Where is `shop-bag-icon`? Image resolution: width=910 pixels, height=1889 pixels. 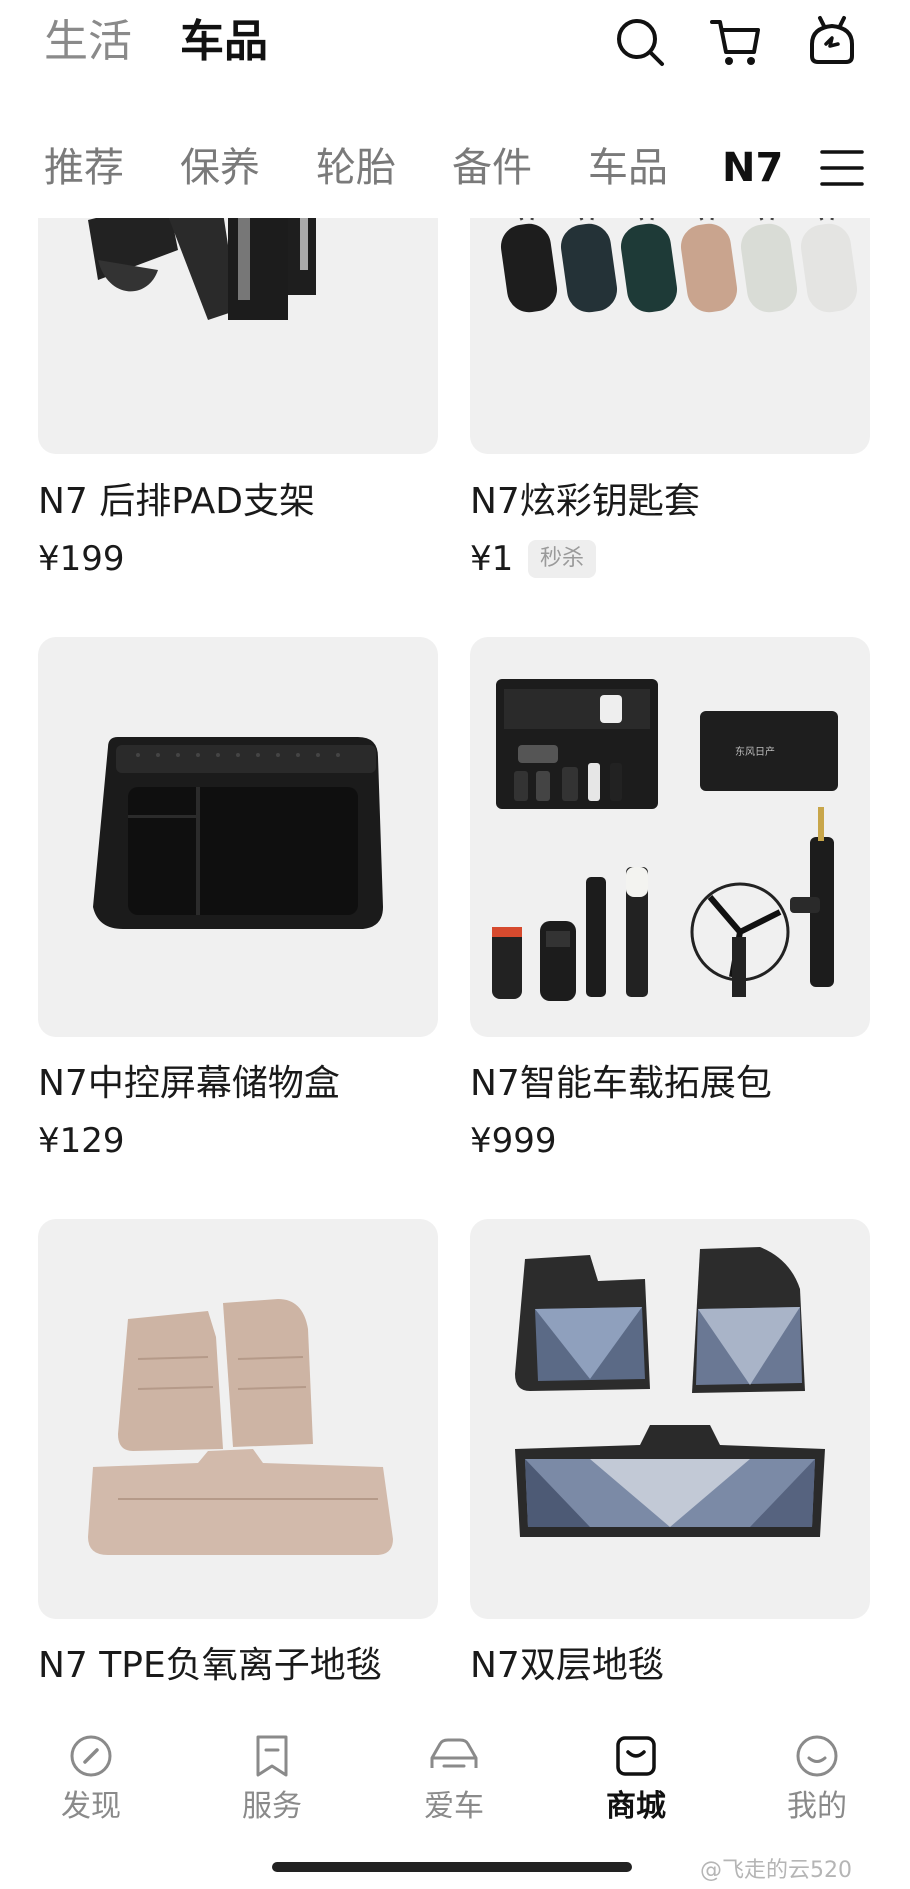
shop-bag-icon is located at coordinates (636, 1756).